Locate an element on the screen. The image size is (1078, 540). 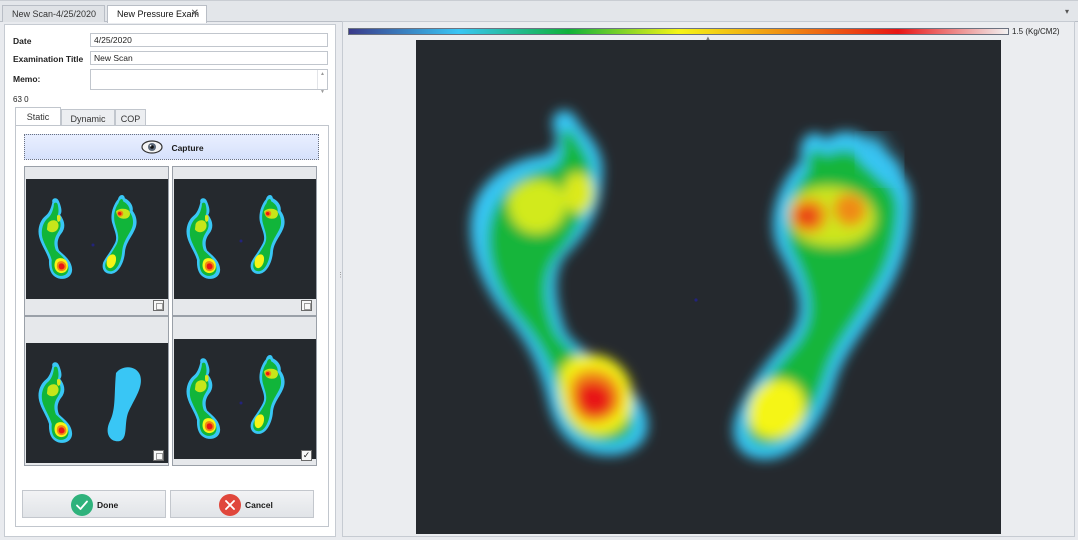
tab-cop: COP is located at coordinates (130, 117).